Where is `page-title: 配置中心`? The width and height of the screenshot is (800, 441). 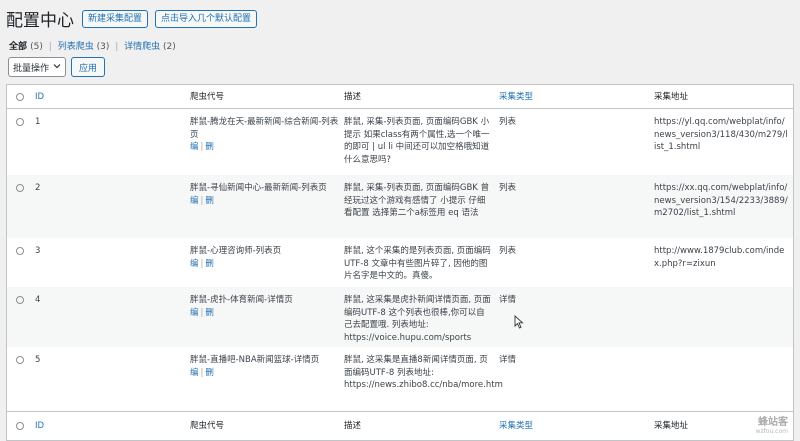 page-title: 配置中心 is located at coordinates (40, 21).